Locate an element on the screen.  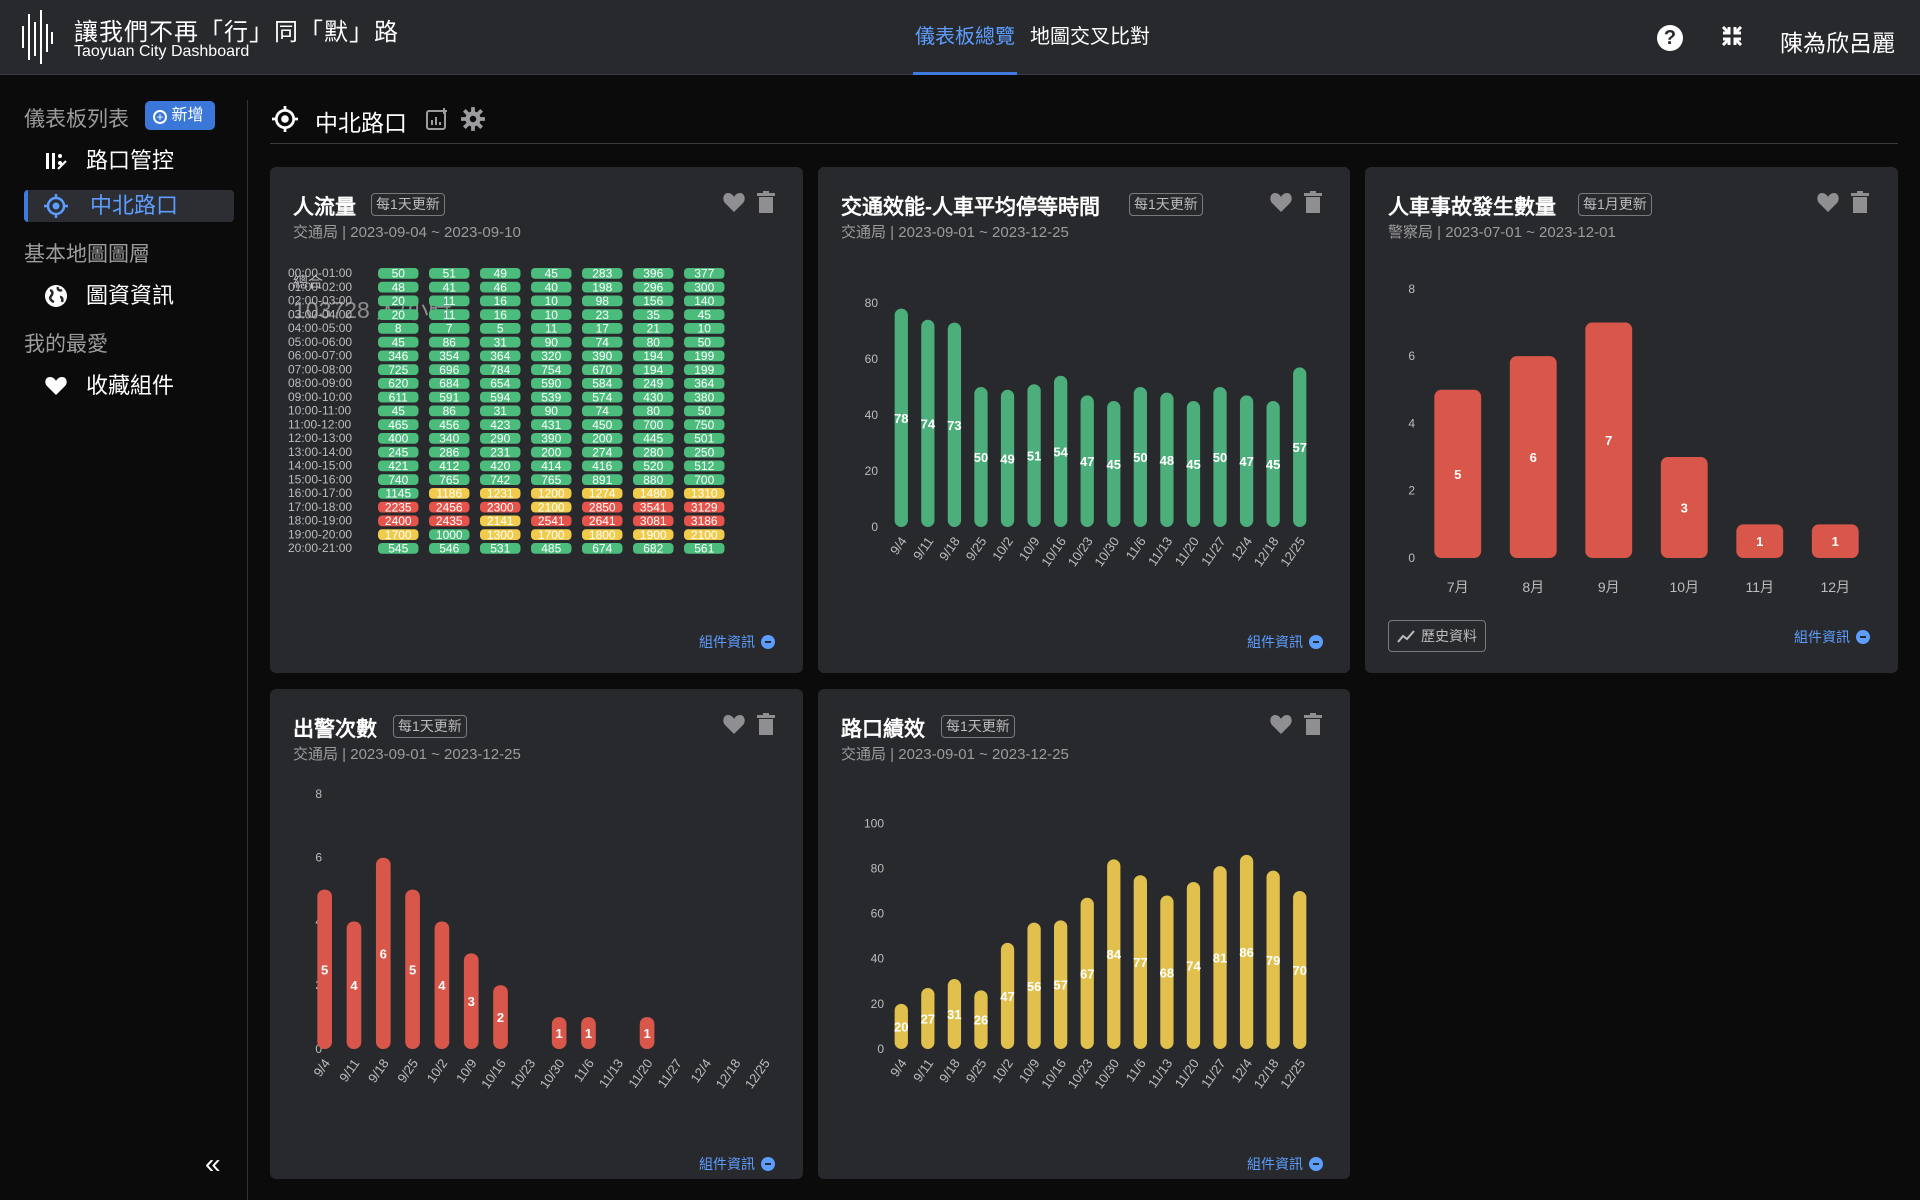
heatmap-cell-label: 7 is located at coordinates (449, 329).